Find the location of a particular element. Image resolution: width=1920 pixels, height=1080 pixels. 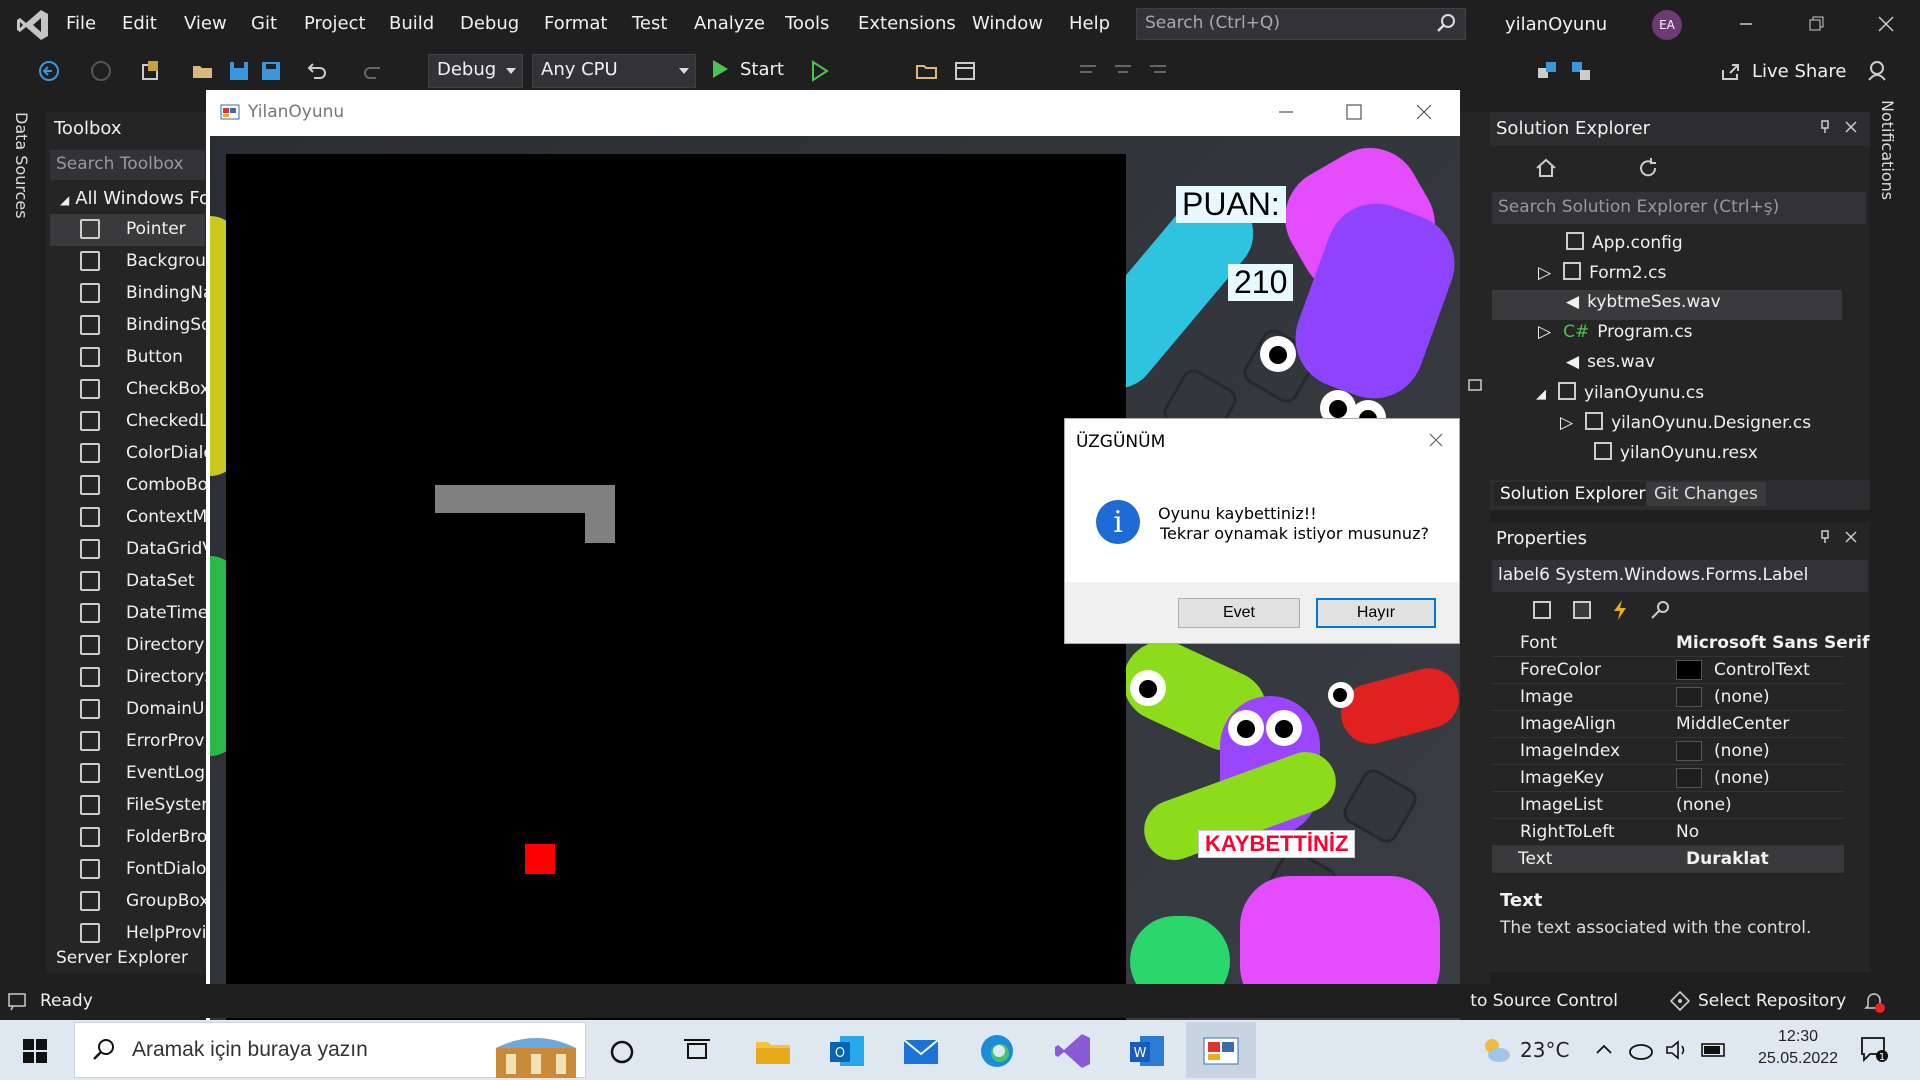

yes-button: Evet is located at coordinates (1239, 613).